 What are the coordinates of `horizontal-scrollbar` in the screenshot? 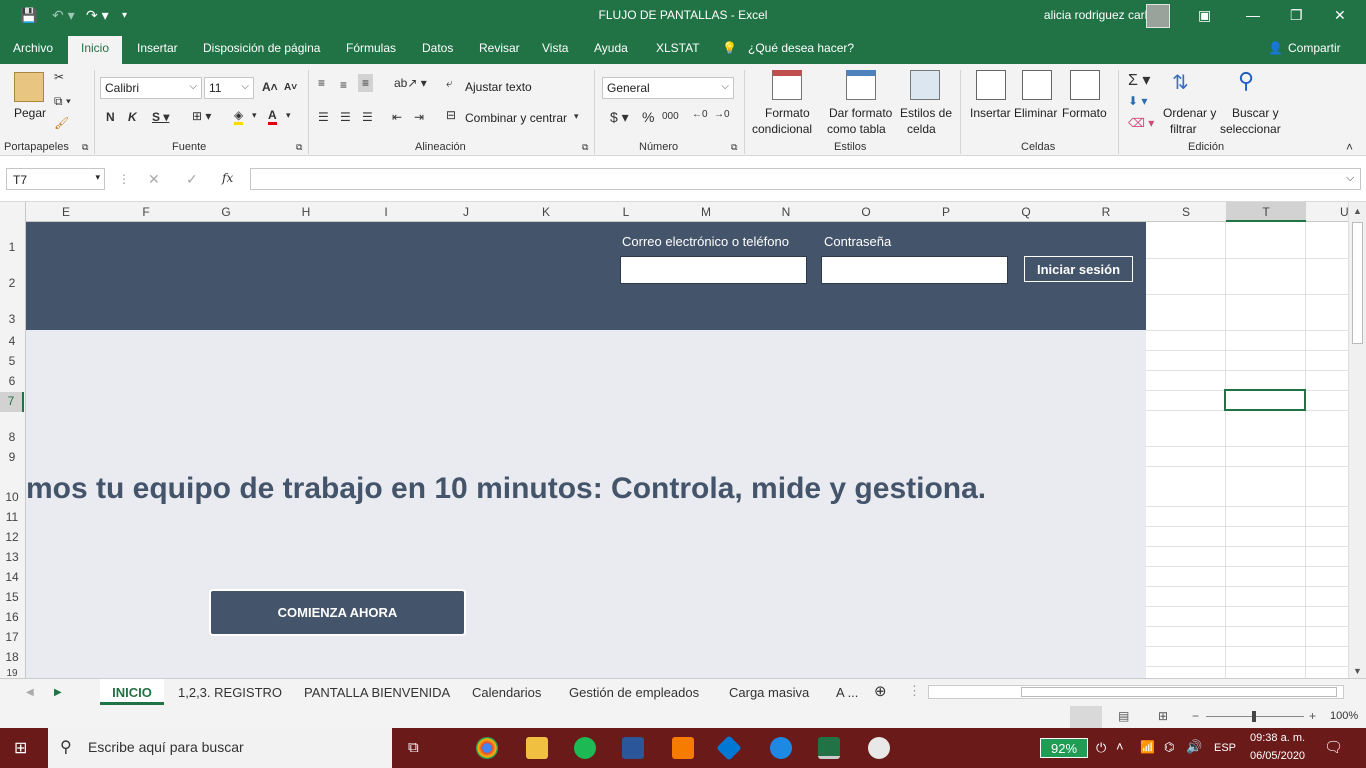 It's located at (1136, 692).